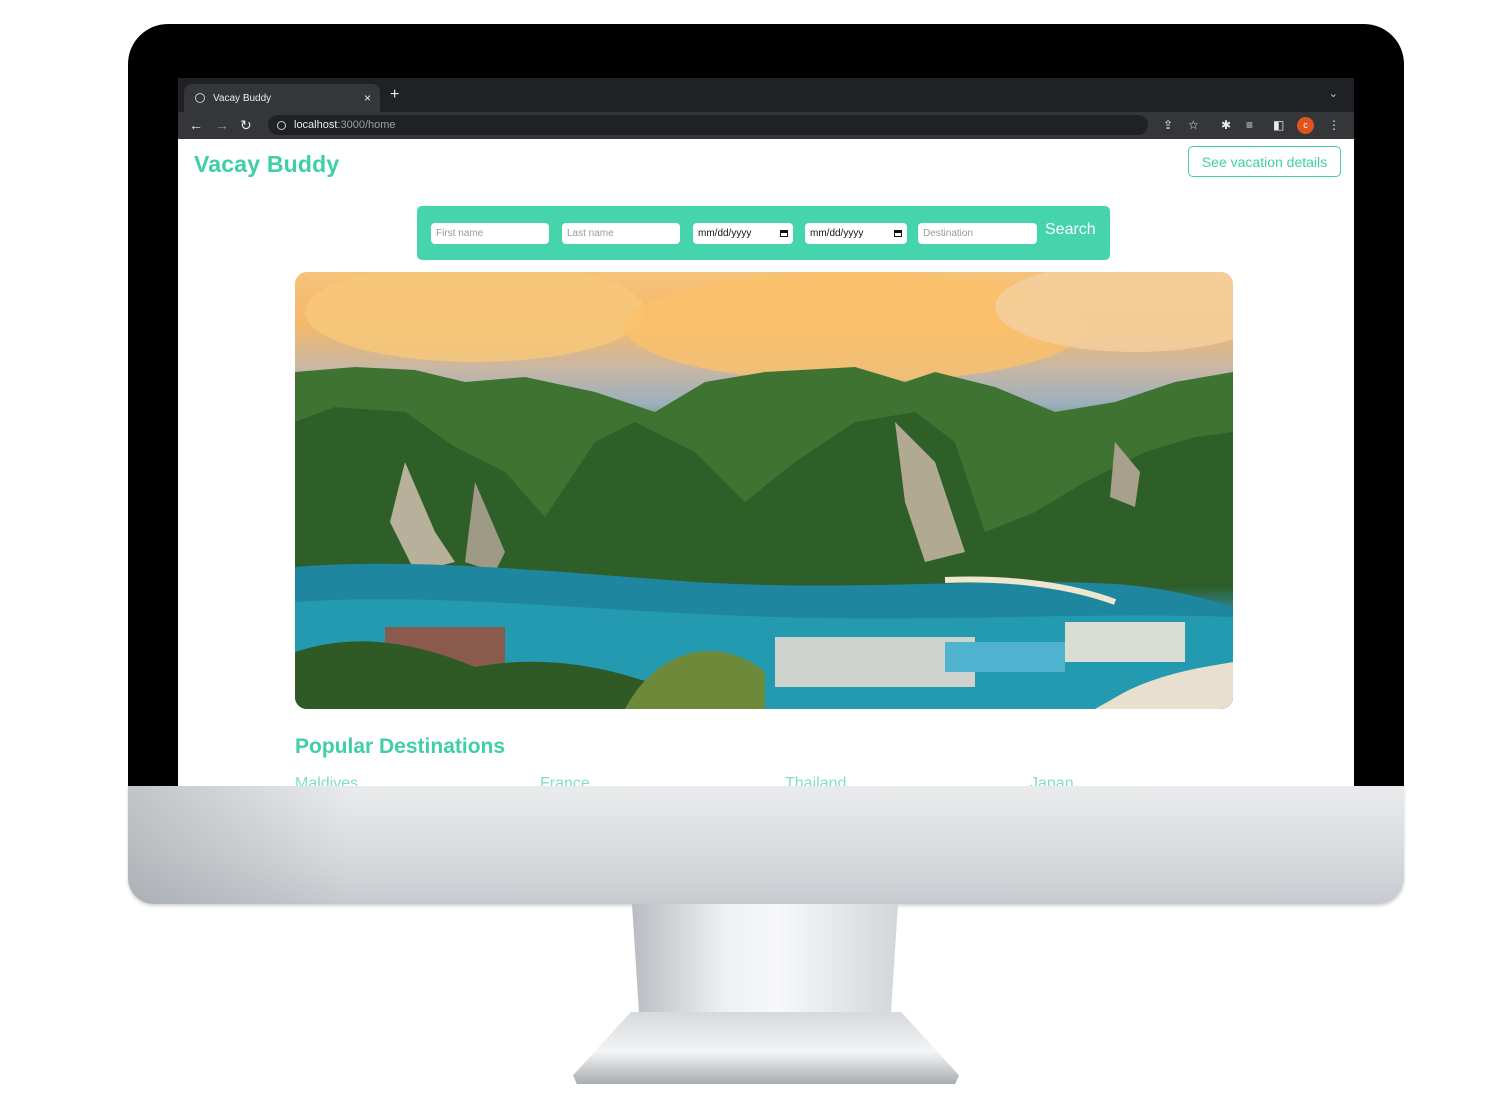 The image size is (1500, 1109). I want to click on start-date-input: mm/dd/yyyy, so click(743, 233).